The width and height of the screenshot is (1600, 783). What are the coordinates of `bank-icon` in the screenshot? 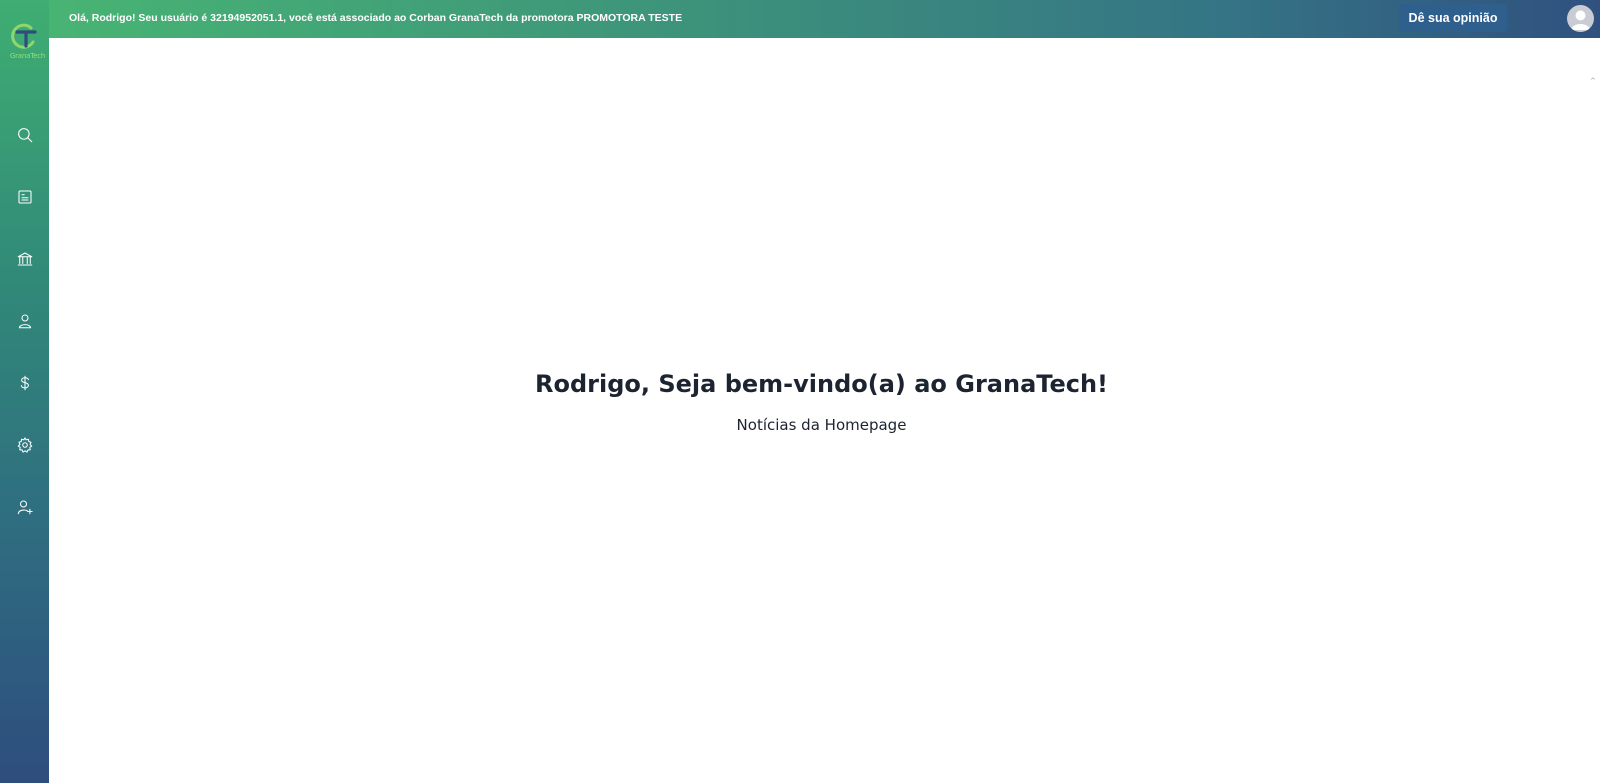 It's located at (24, 259).